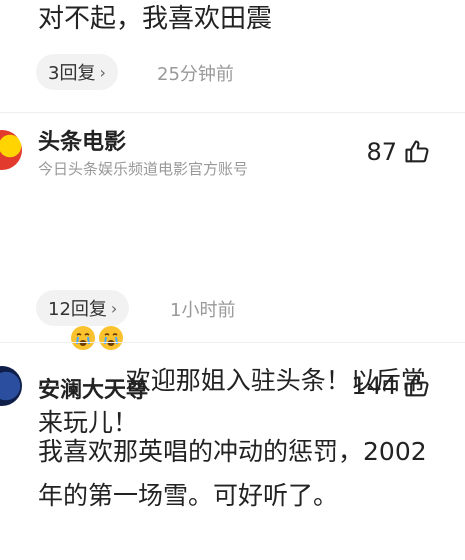 This screenshot has width=465, height=560. Describe the element at coordinates (232, 473) in the screenshot. I see `comment-text: 我喜欢那英唱的冲动的惩罚，2002年的第一场雪。可好听了。` at that location.